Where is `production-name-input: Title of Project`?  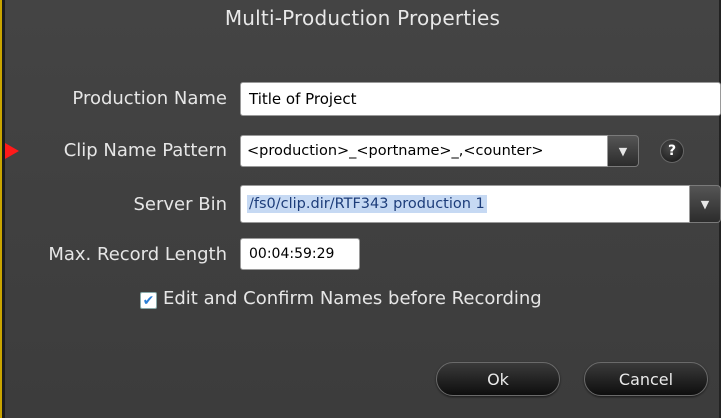 production-name-input: Title of Project is located at coordinates (480, 99).